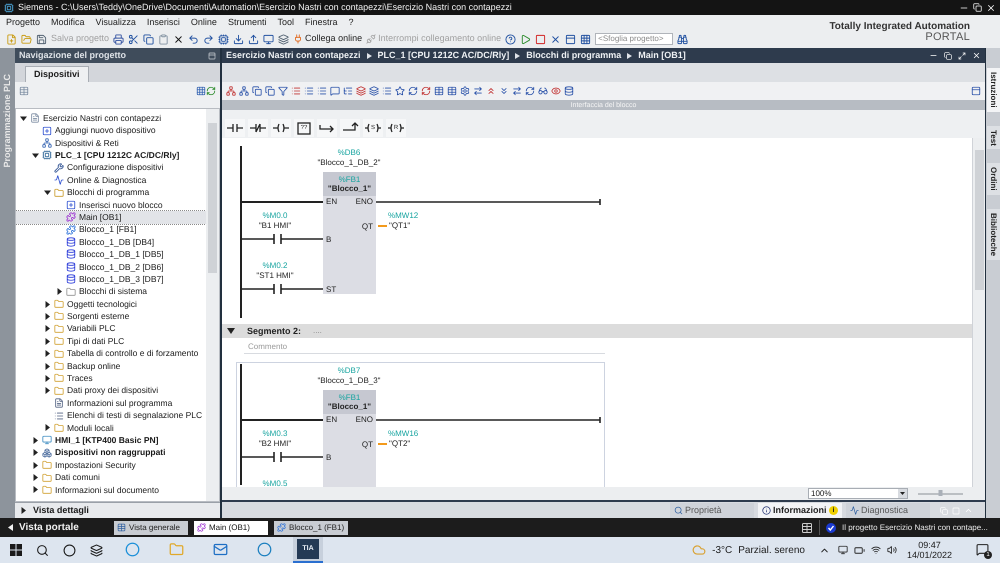  Describe the element at coordinates (111, 192) in the screenshot. I see `tree-item: Blocchi di programma` at that location.